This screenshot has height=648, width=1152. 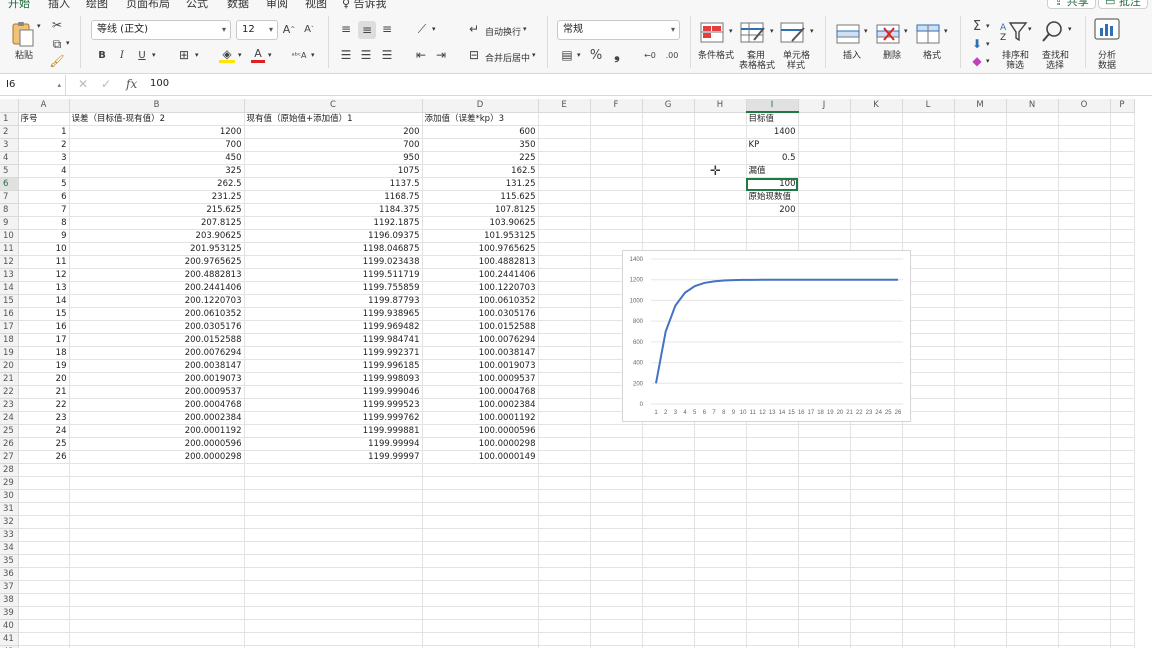 What do you see at coordinates (980, 639) in the screenshot?
I see `cell-m41` at bounding box center [980, 639].